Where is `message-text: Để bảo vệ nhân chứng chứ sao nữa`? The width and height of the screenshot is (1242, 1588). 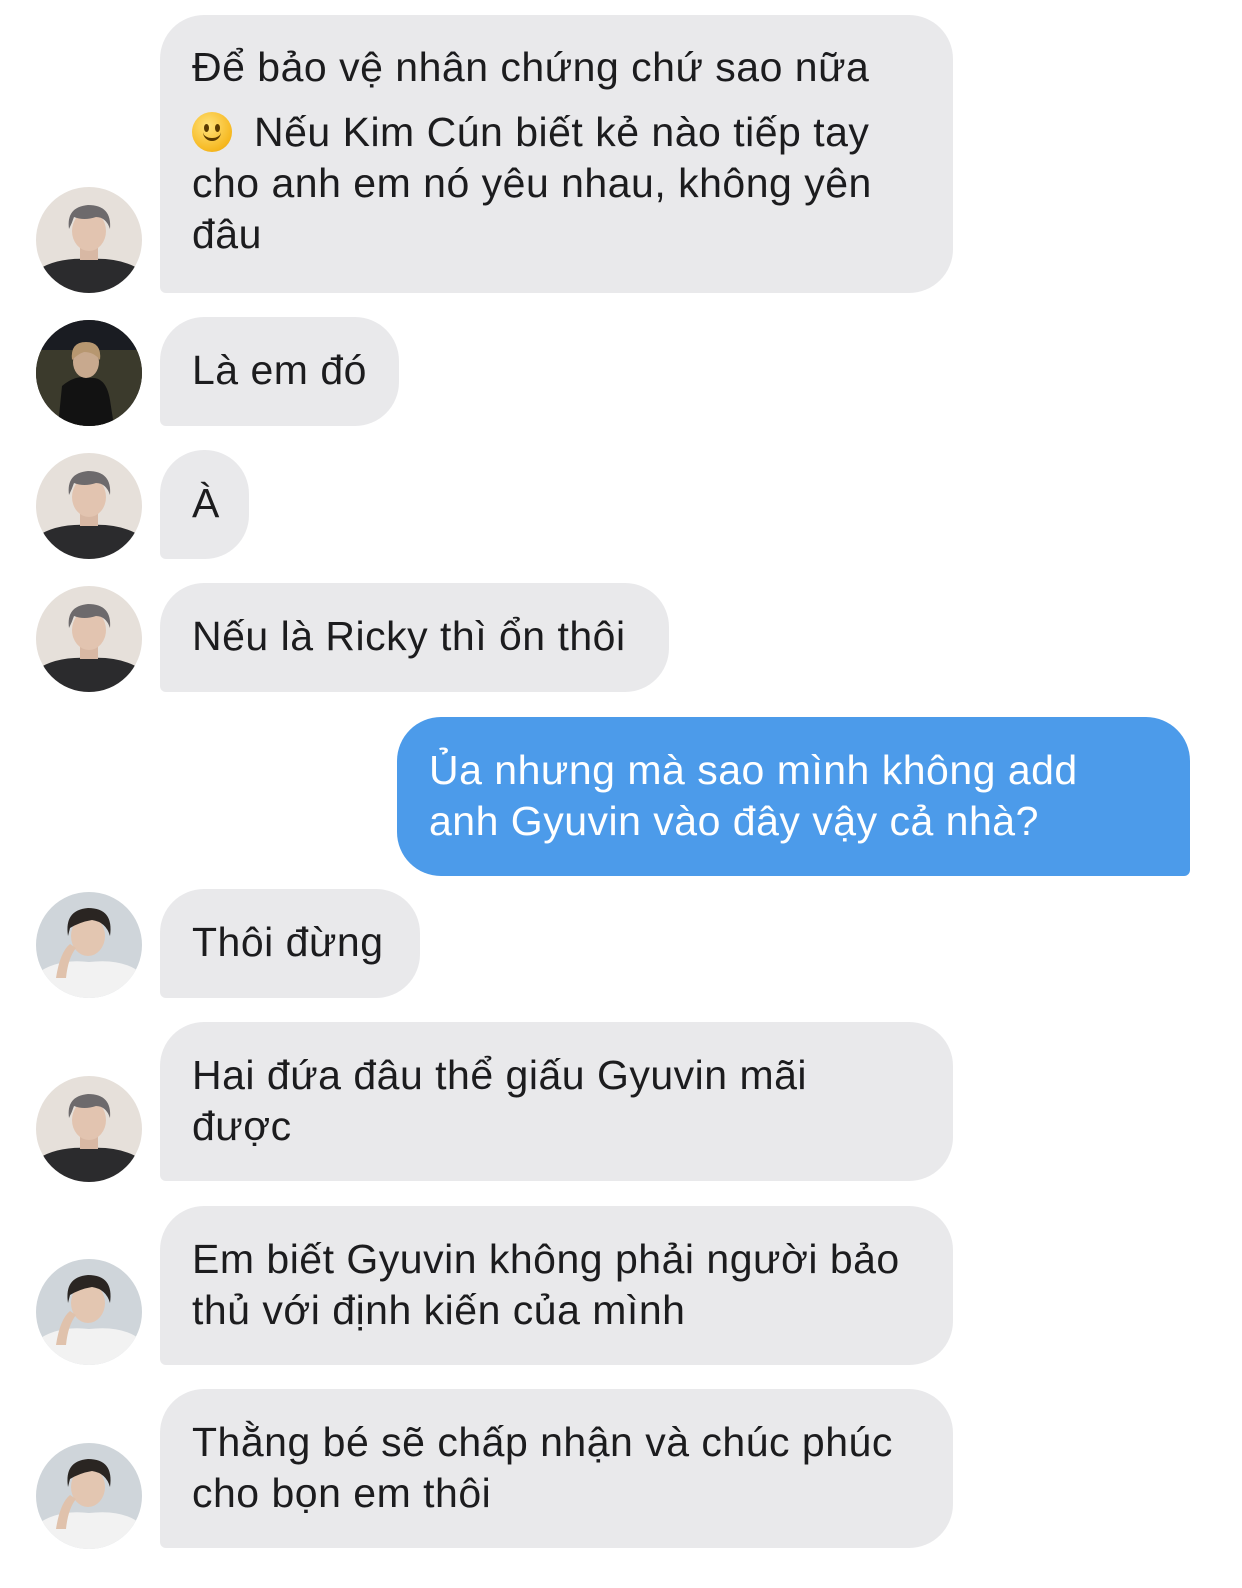 message-text: Để bảo vệ nhân chứng chứ sao nữa is located at coordinates (531, 67).